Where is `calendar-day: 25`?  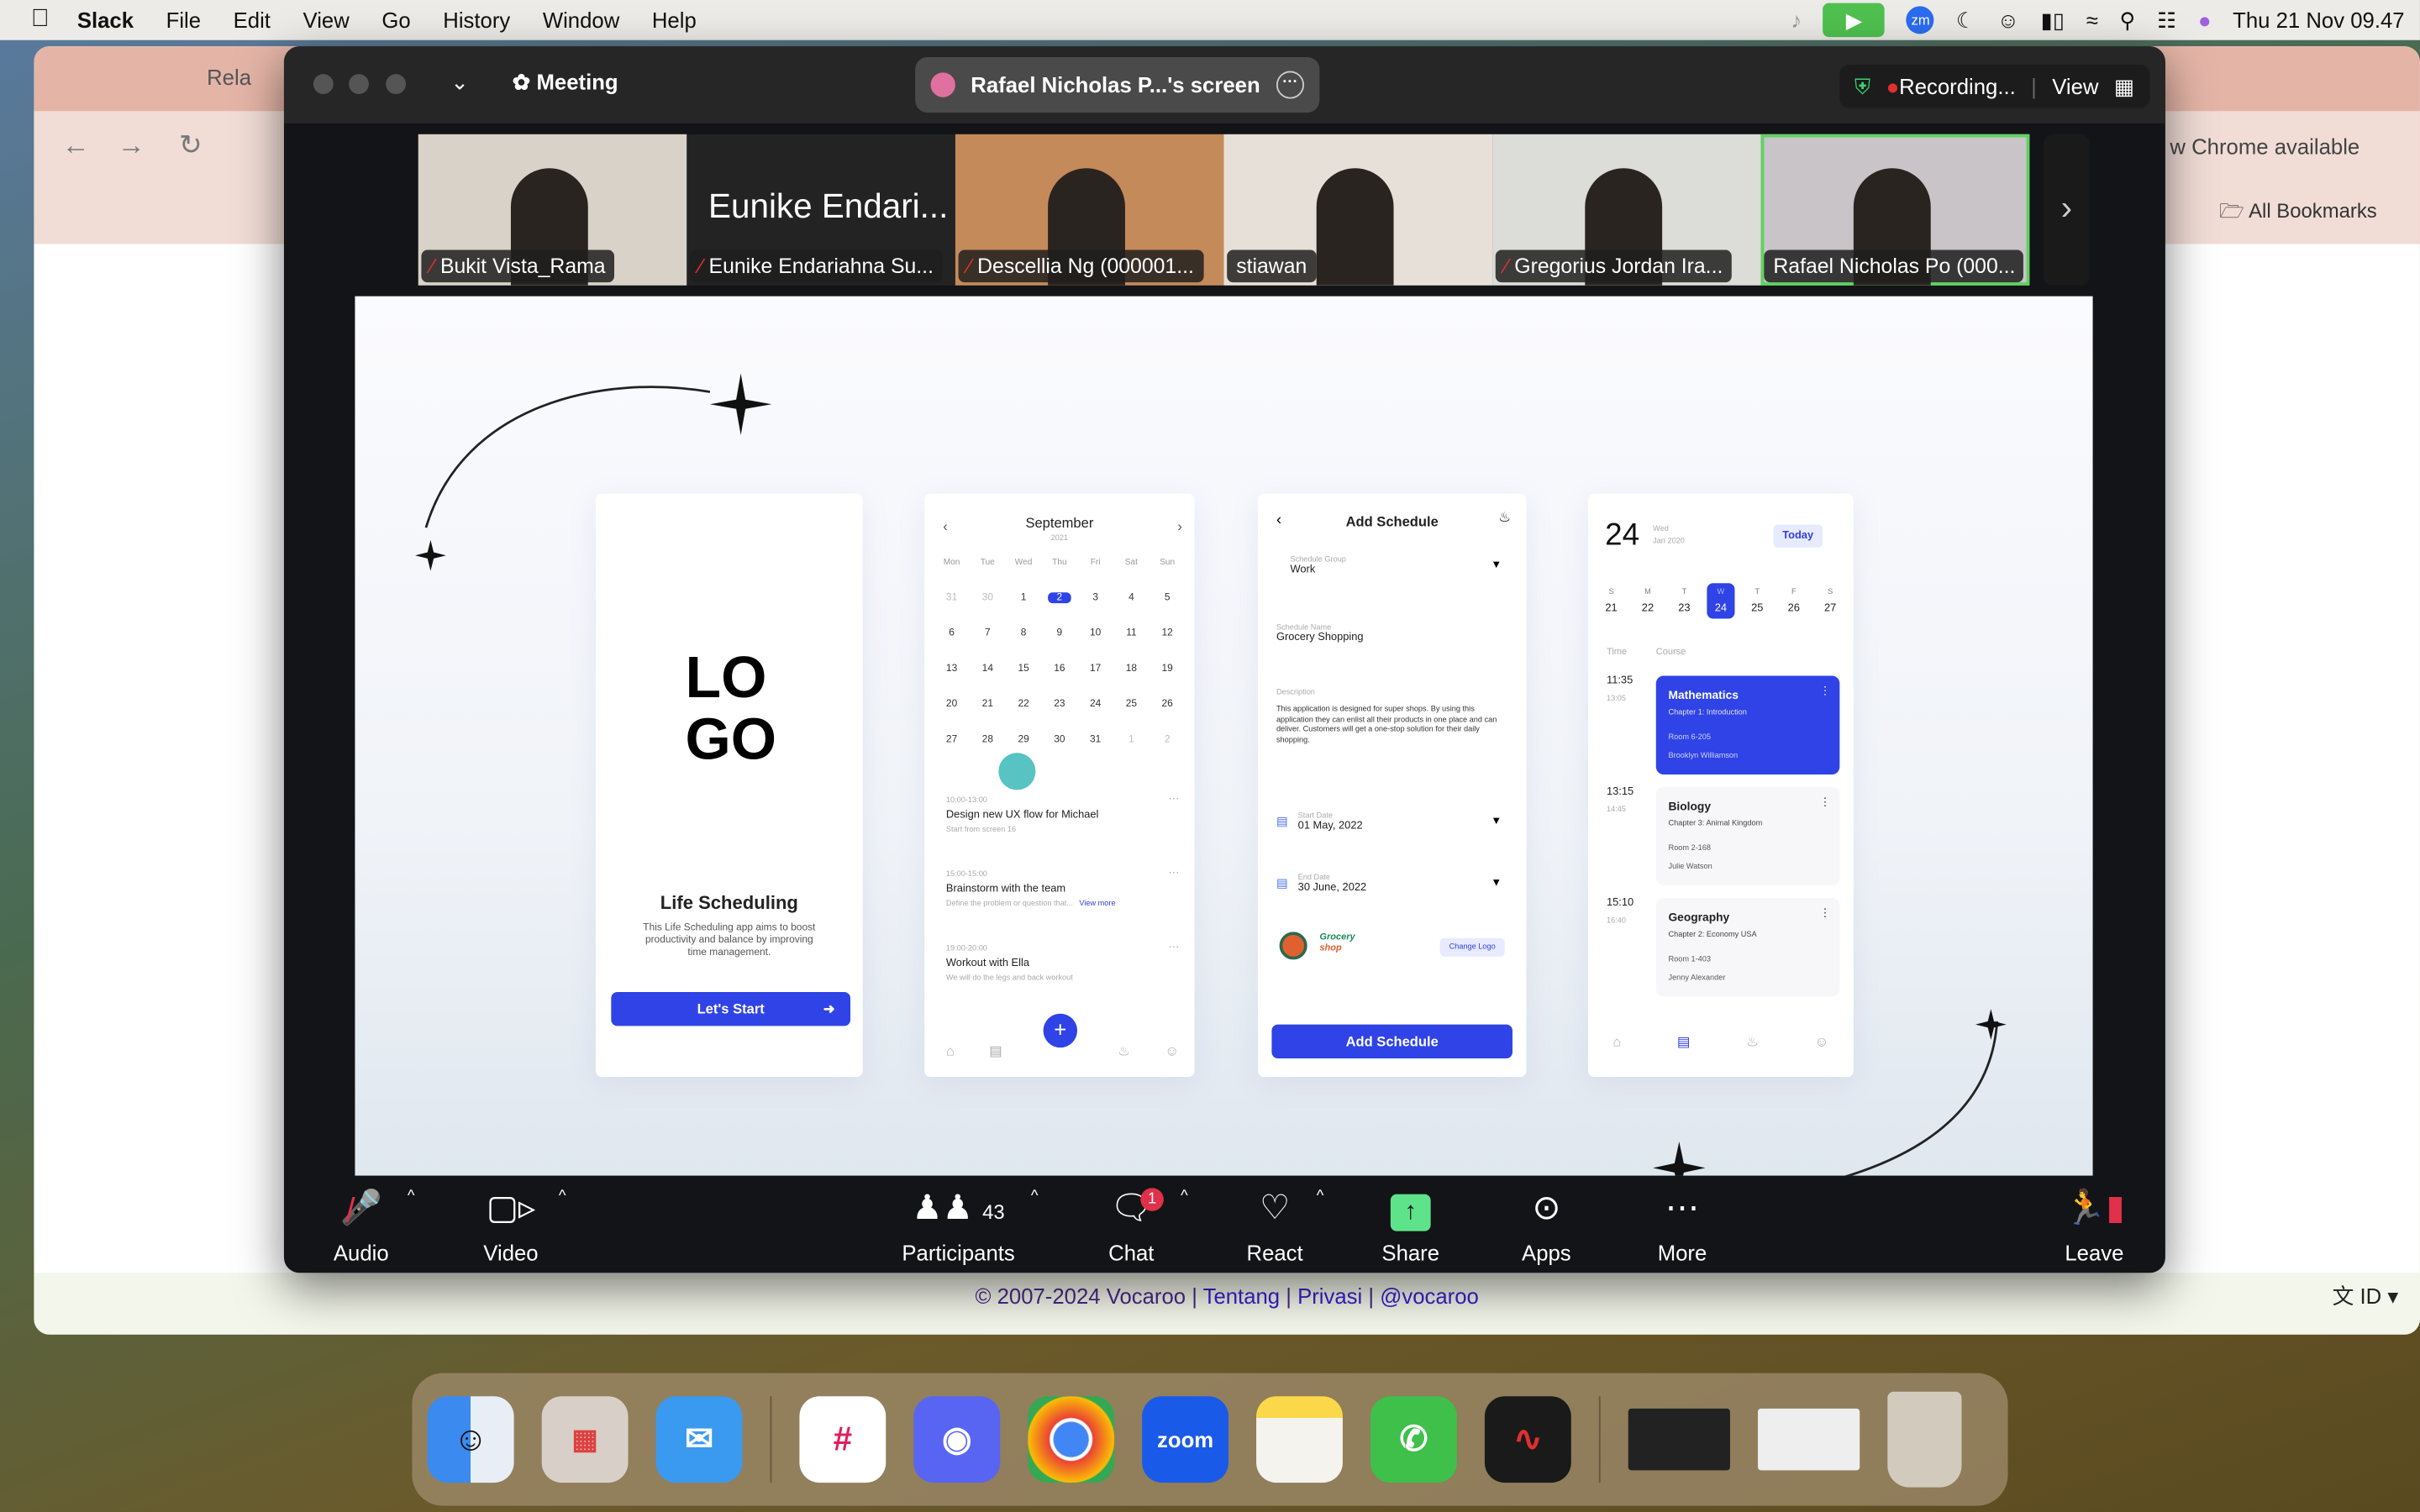 calendar-day: 25 is located at coordinates (1132, 704).